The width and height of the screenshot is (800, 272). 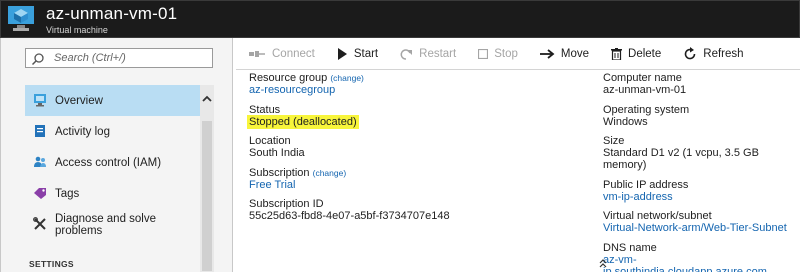 What do you see at coordinates (51, 264) in the screenshot?
I see `section-label-settings: SETTINGS` at bounding box center [51, 264].